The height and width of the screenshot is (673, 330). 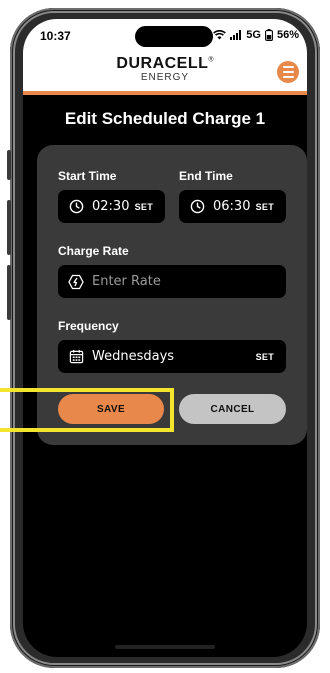 What do you see at coordinates (144, 207) in the screenshot?
I see `start-time-set-button: SET` at bounding box center [144, 207].